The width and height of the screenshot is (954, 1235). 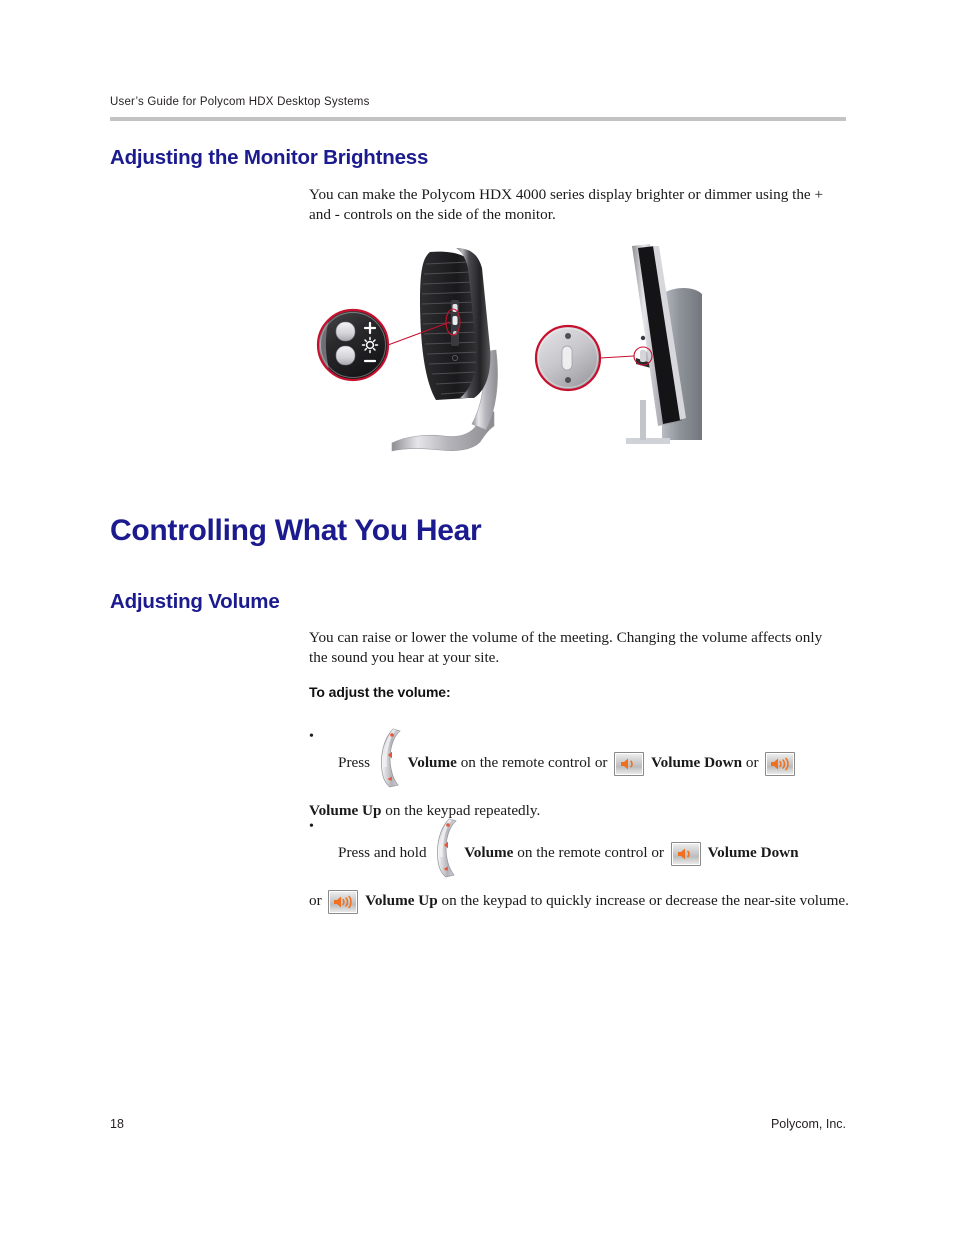 I want to click on footer-page-number: 18, so click(x=117, y=1124).